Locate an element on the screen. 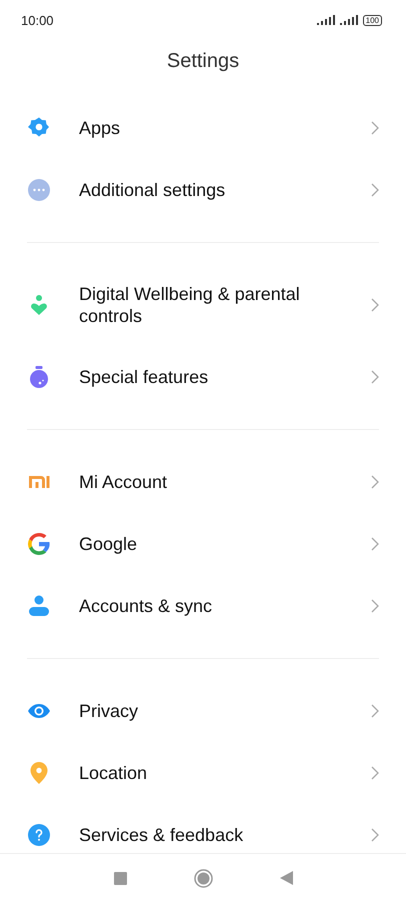 Image resolution: width=406 pixels, height=902 pixels. status-time: 10:00 is located at coordinates (37, 20).